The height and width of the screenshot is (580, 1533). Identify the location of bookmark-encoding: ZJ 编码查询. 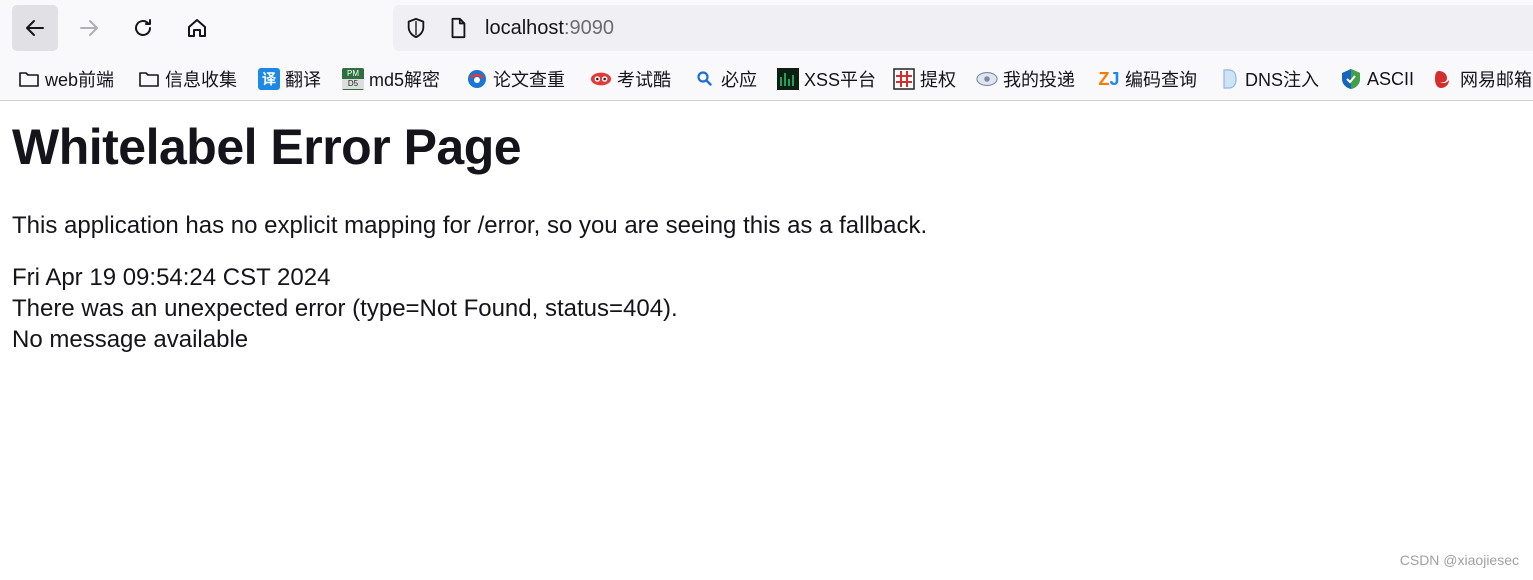
(1147, 79).